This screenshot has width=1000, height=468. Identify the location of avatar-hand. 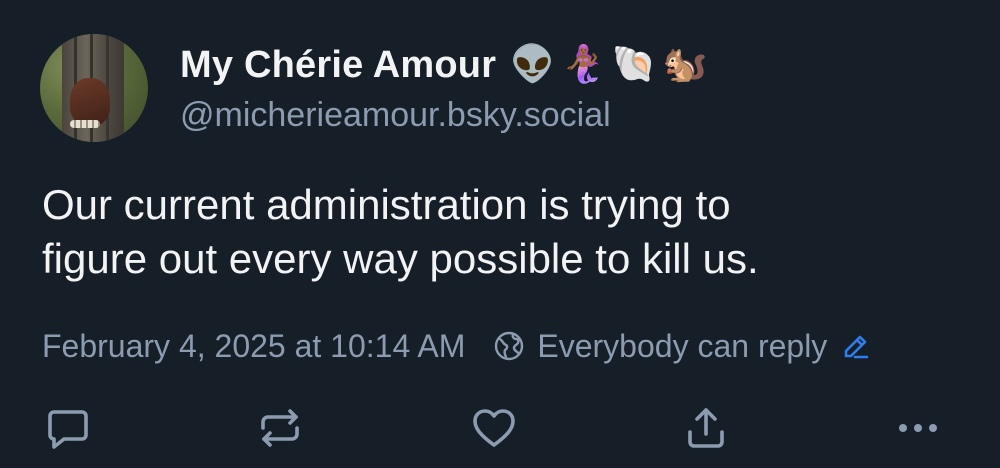
(90, 102).